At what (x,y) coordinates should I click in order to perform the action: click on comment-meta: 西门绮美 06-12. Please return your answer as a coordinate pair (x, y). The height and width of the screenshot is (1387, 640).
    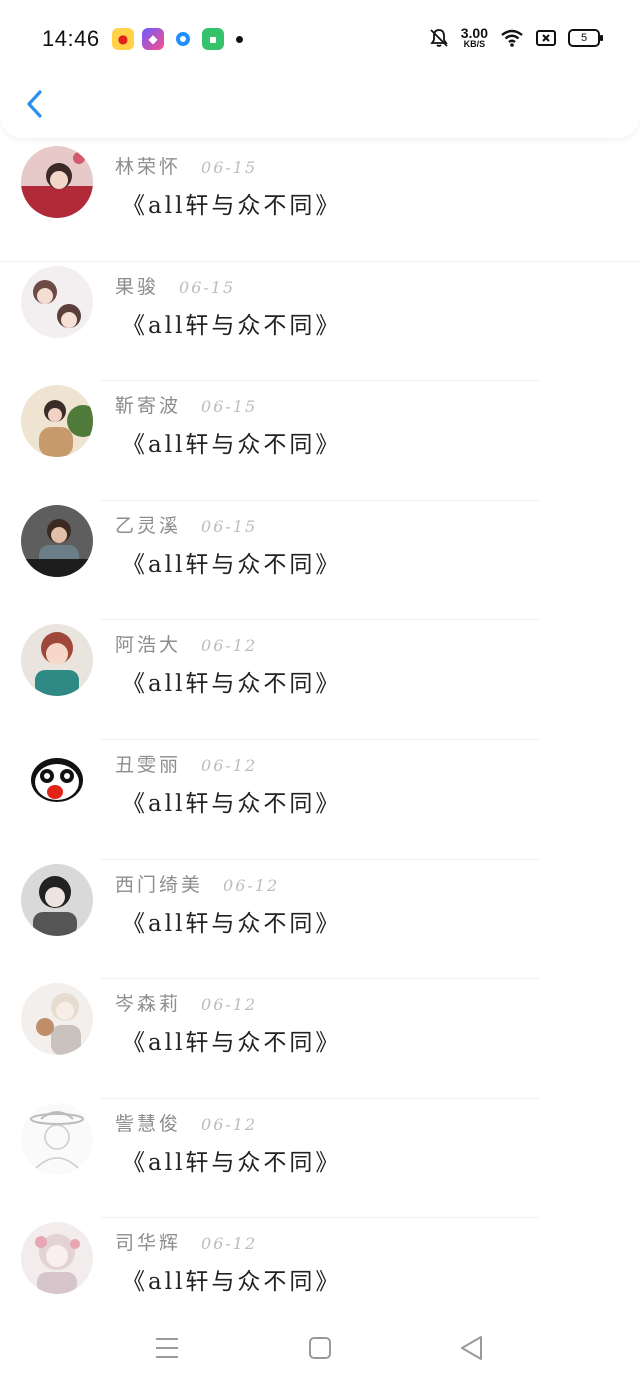
    Looking at the image, I should click on (197, 883).